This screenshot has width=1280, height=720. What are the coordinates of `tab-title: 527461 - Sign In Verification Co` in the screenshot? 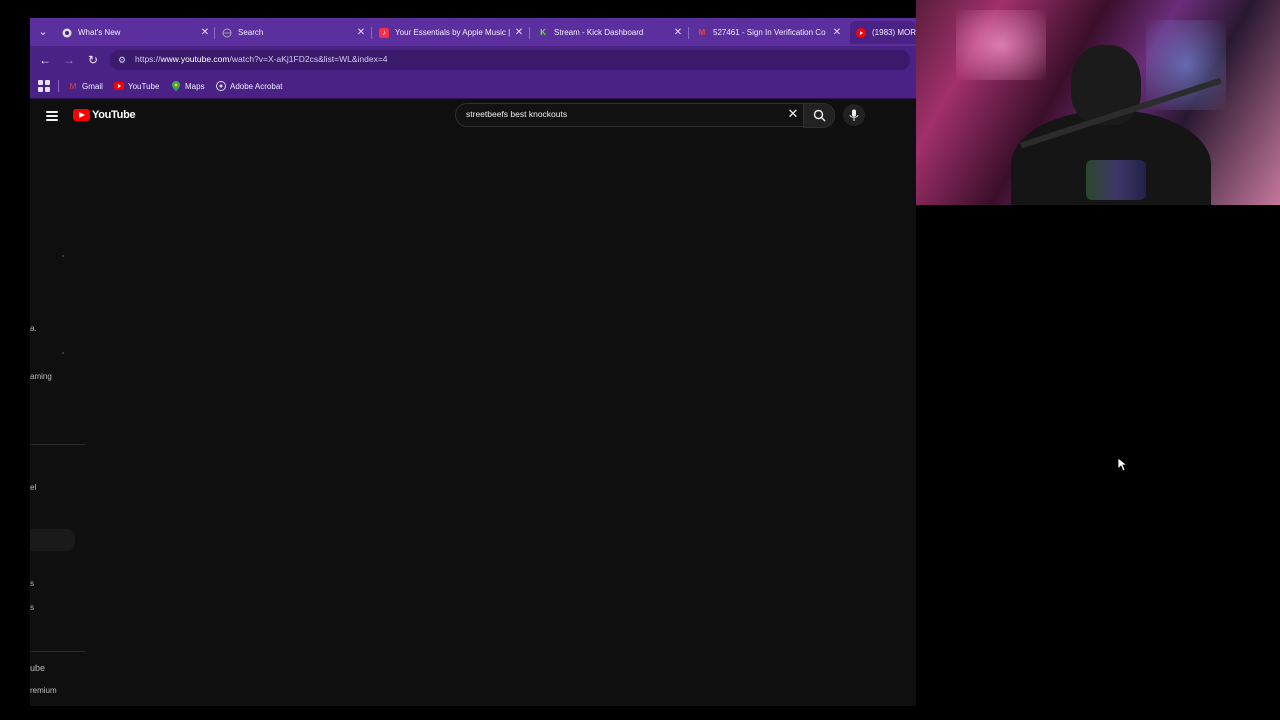 It's located at (769, 32).